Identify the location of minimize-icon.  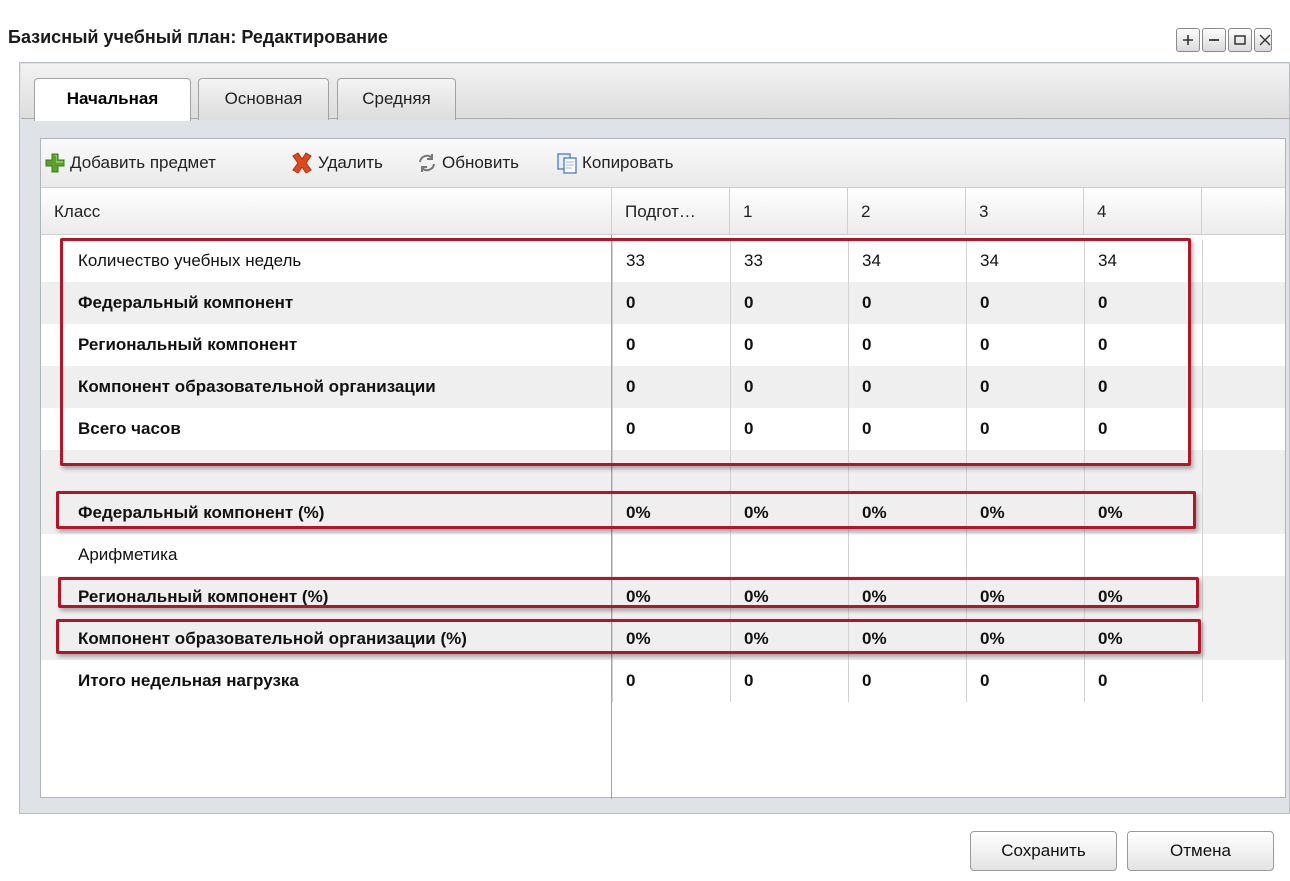
(1214, 40).